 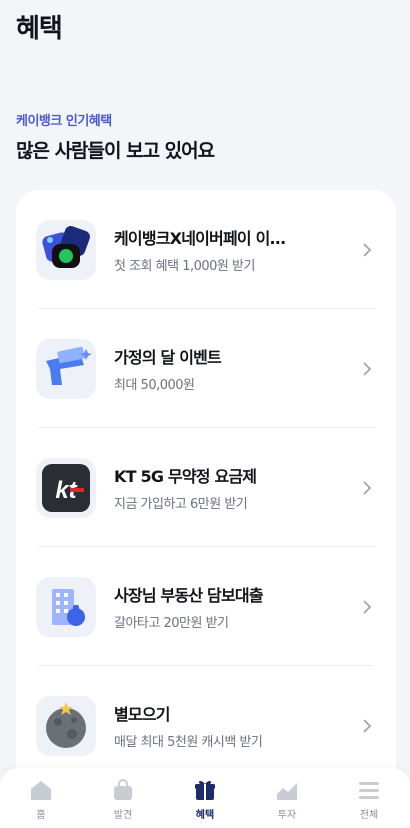 What do you see at coordinates (168, 357) in the screenshot?
I see `item-title: 가정의 달 이벤트` at bounding box center [168, 357].